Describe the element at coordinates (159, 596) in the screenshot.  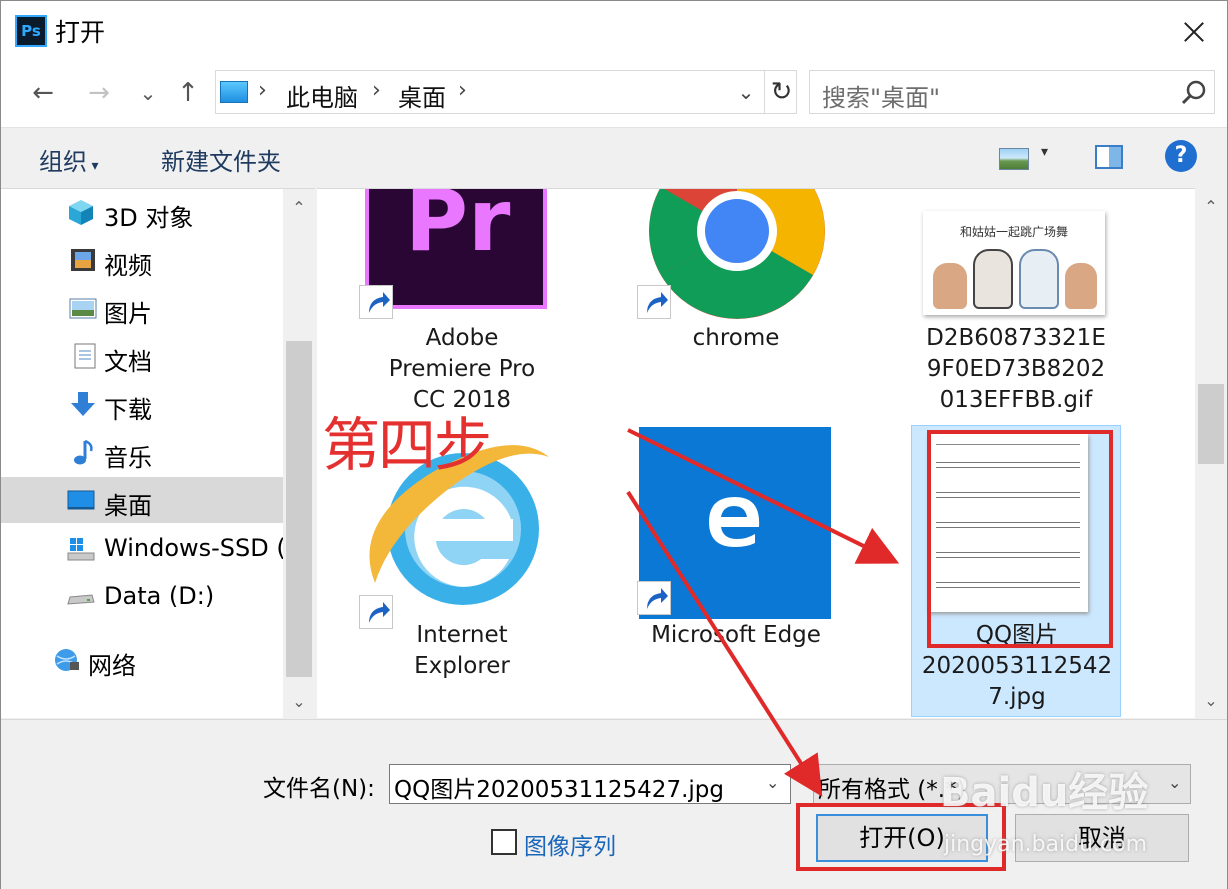
I see `sidebar-item-label: Data (D:)` at that location.